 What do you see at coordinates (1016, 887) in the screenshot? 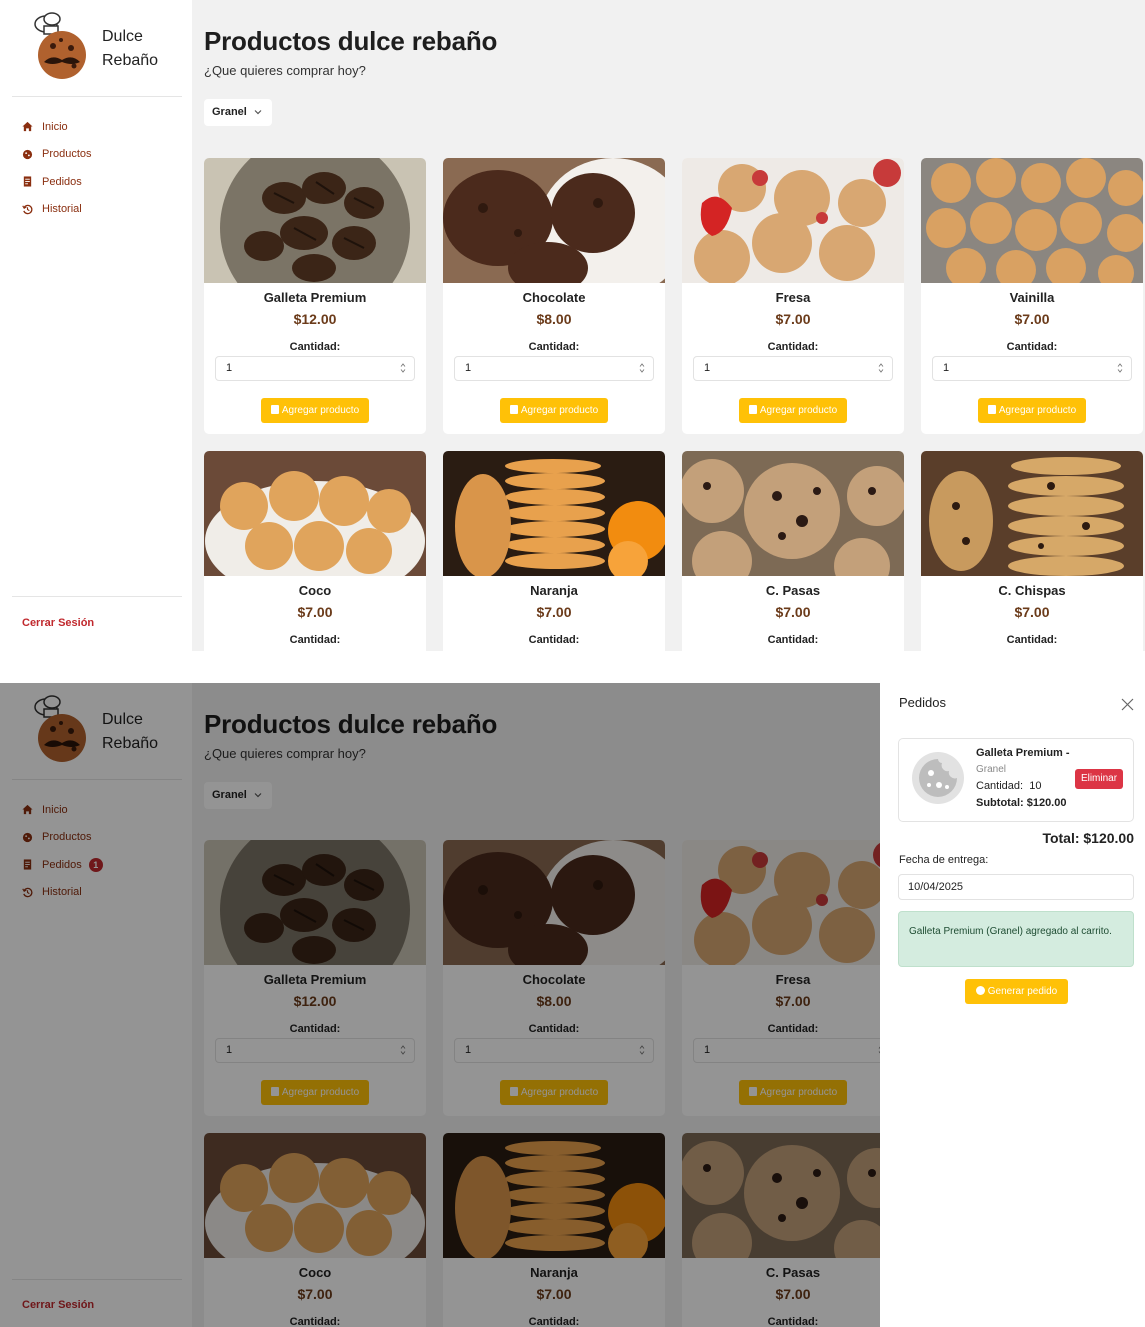
I see `delivery-date-input: 10/04/2025` at bounding box center [1016, 887].